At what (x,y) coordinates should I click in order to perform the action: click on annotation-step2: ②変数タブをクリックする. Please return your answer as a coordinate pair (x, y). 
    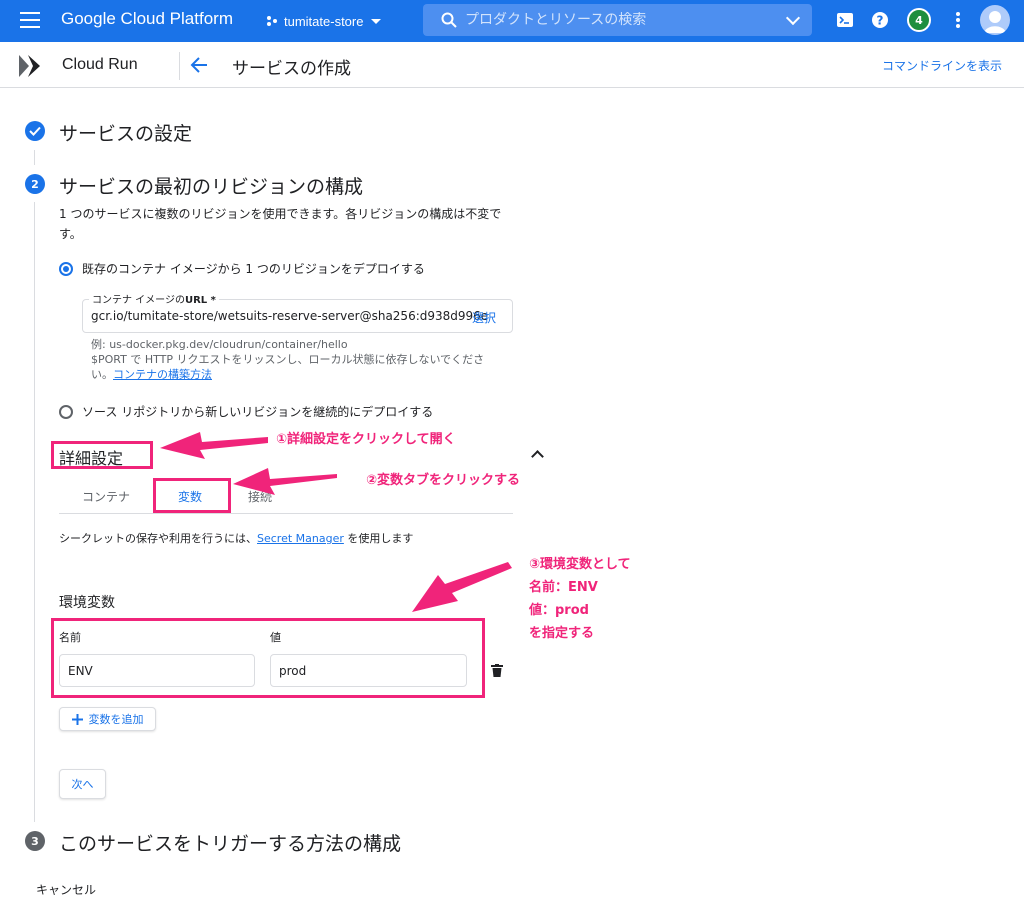
    Looking at the image, I should click on (443, 480).